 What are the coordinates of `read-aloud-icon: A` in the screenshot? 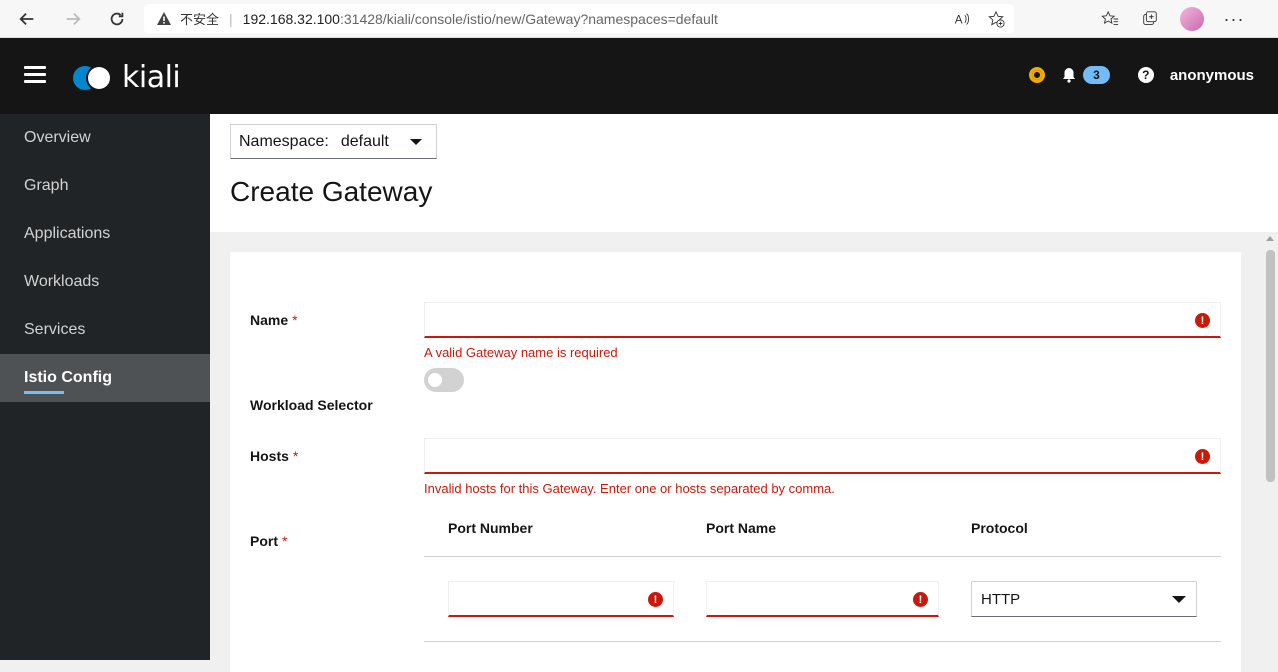 It's located at (962, 19).